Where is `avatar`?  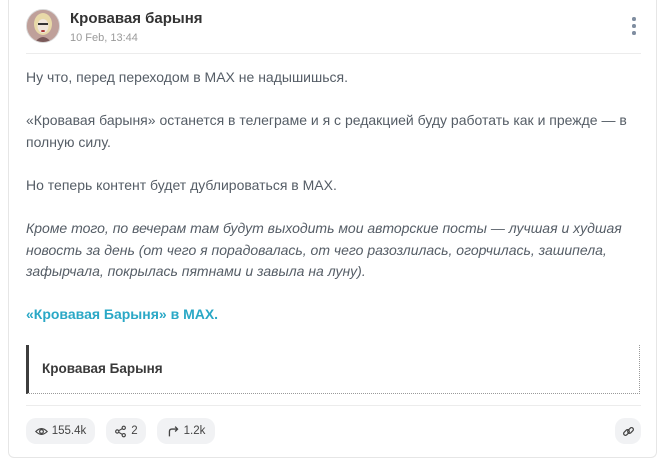
avatar is located at coordinates (43, 26).